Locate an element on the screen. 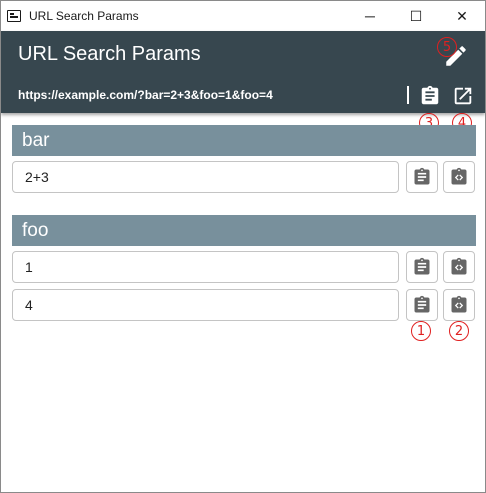 The image size is (486, 493). window-title: URL Search Params is located at coordinates (84, 16).